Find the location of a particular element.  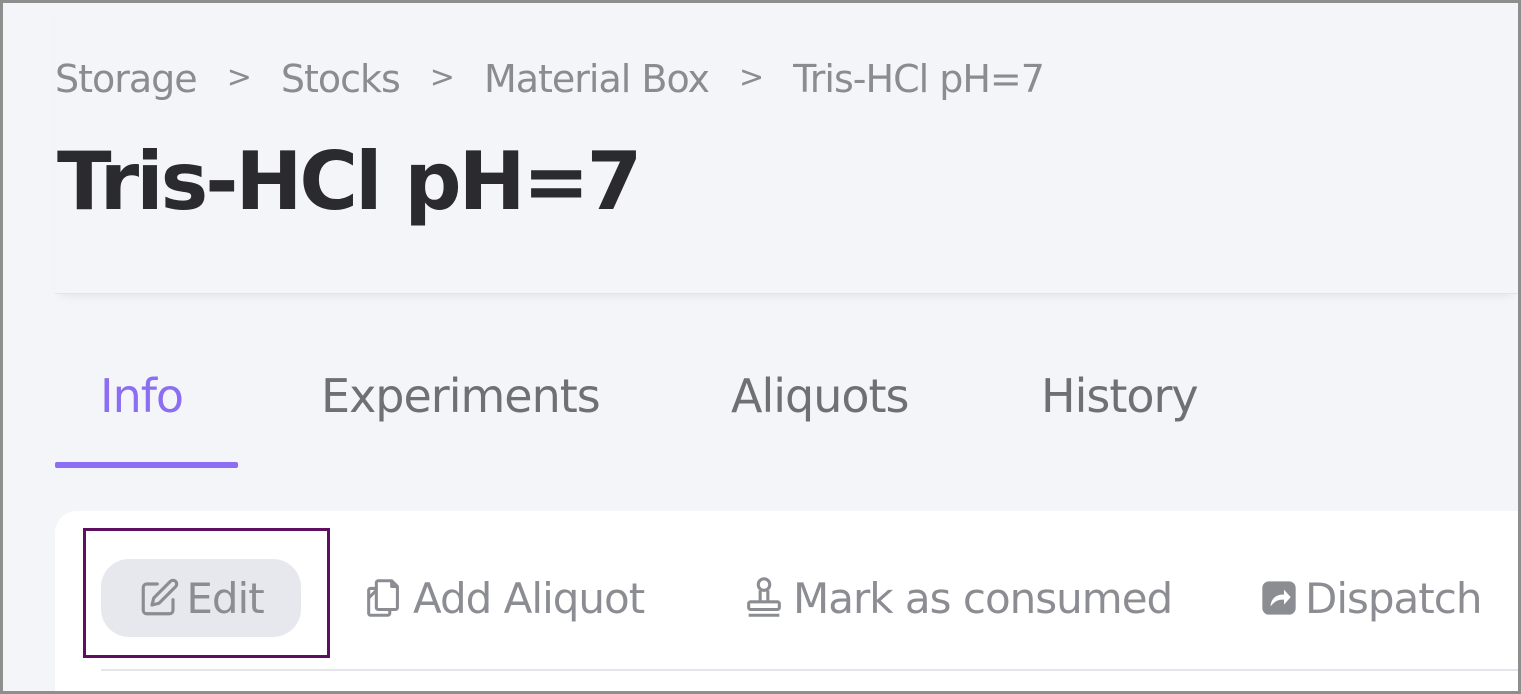

page-title: Tris-HCl pH=7 is located at coordinates (349, 181).